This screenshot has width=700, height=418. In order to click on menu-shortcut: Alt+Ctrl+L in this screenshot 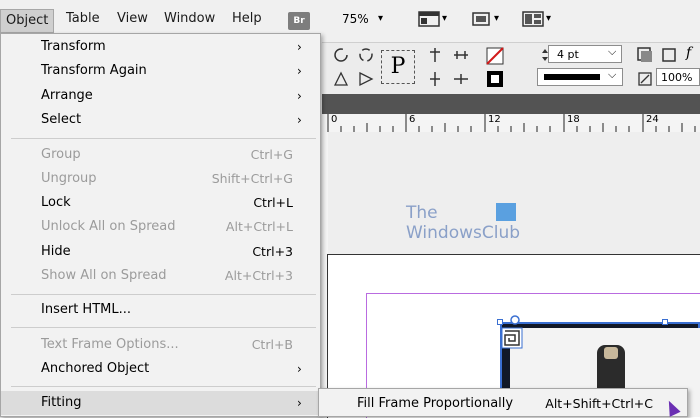, I will do `click(259, 226)`.